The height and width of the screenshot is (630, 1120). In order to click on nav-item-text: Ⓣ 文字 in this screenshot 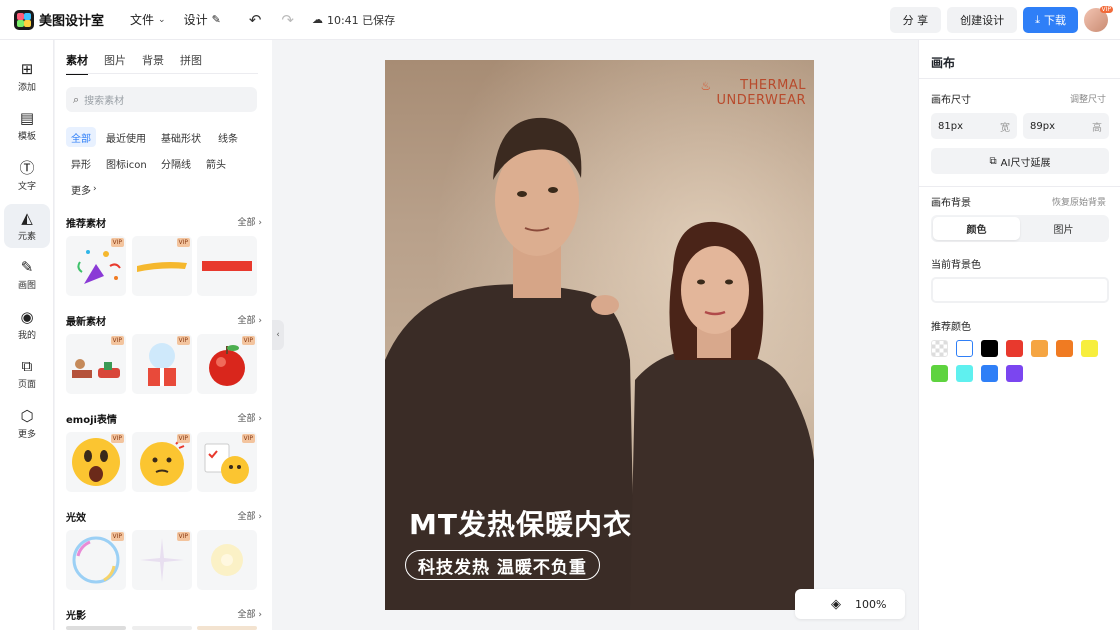, I will do `click(27, 176)`.